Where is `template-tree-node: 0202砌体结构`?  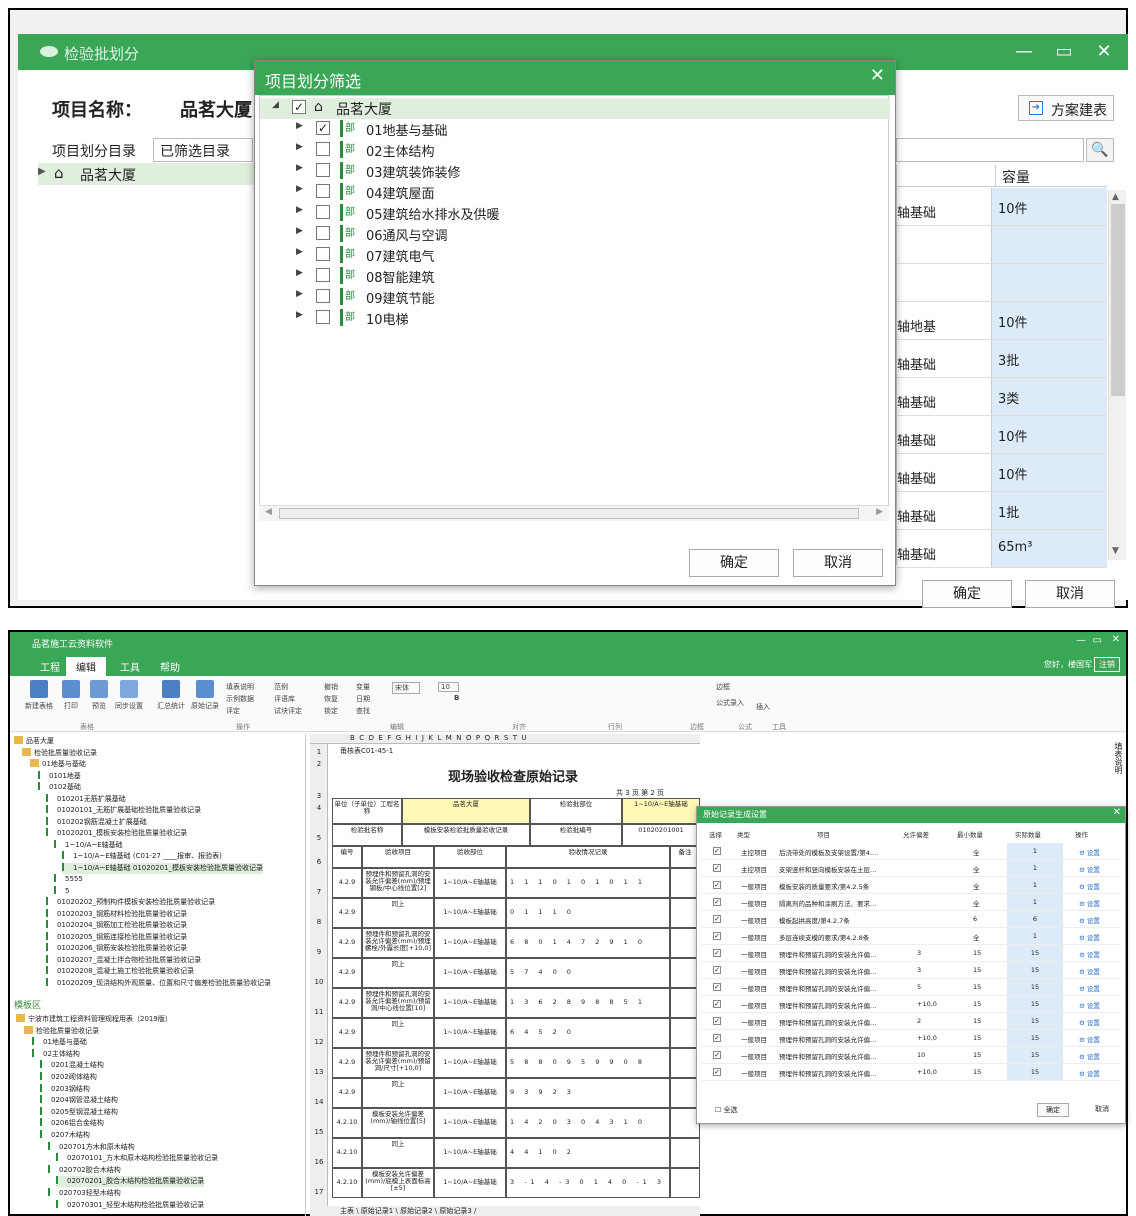 template-tree-node: 0202砌体结构 is located at coordinates (68, 1077).